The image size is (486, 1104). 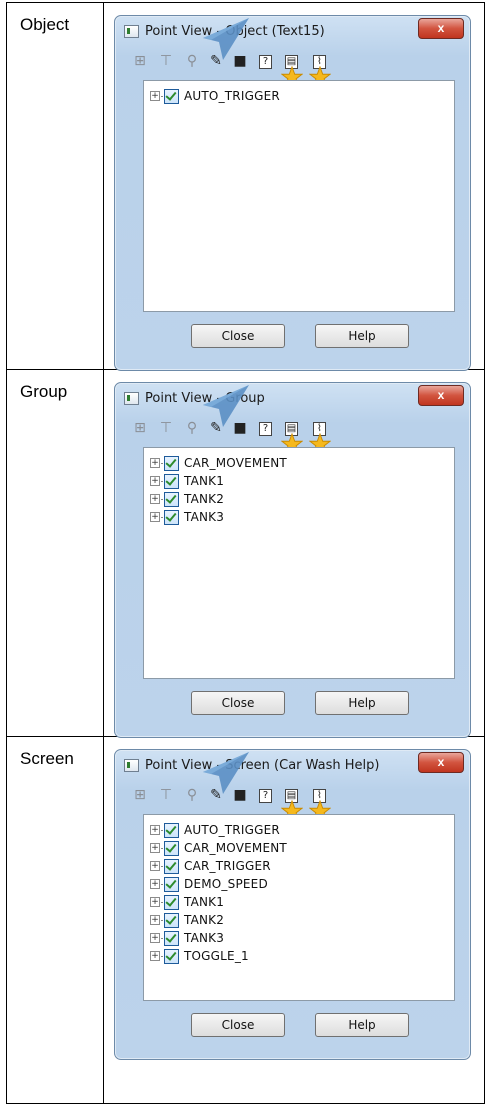 I want to click on tree-item: + DEMO_SPEED, so click(x=299, y=884).